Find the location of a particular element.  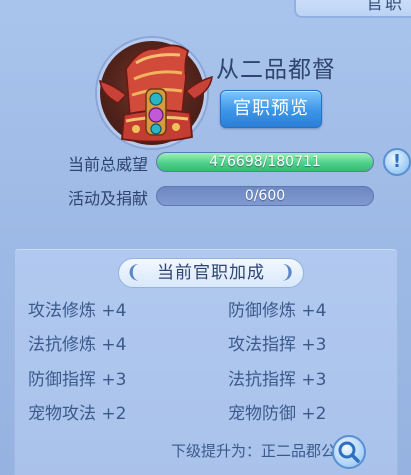

rank-preview-button: 官职预览 is located at coordinates (271, 109).